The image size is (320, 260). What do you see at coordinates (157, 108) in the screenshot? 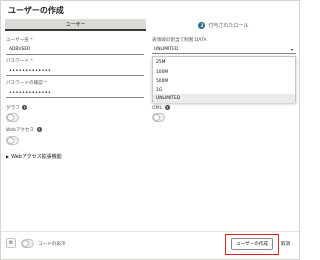
I see `oml-label-text: OML` at bounding box center [157, 108].